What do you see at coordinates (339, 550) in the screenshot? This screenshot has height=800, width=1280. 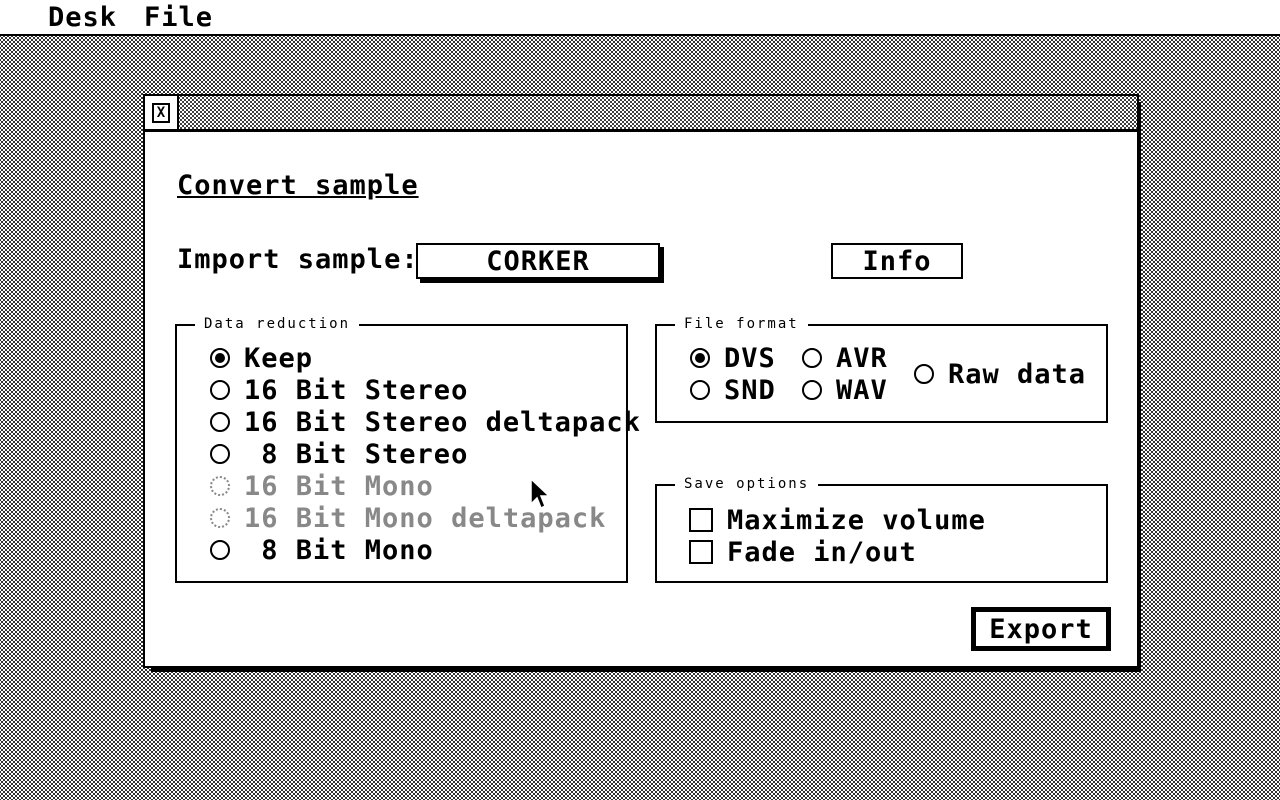 I see `radio-label: 8 Bit Mono` at bounding box center [339, 550].